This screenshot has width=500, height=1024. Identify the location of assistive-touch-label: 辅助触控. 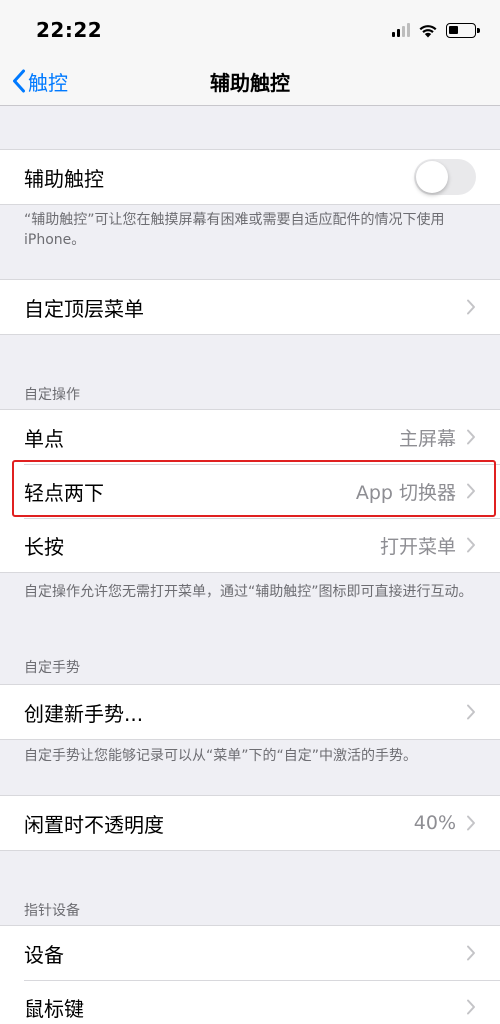
(64, 178).